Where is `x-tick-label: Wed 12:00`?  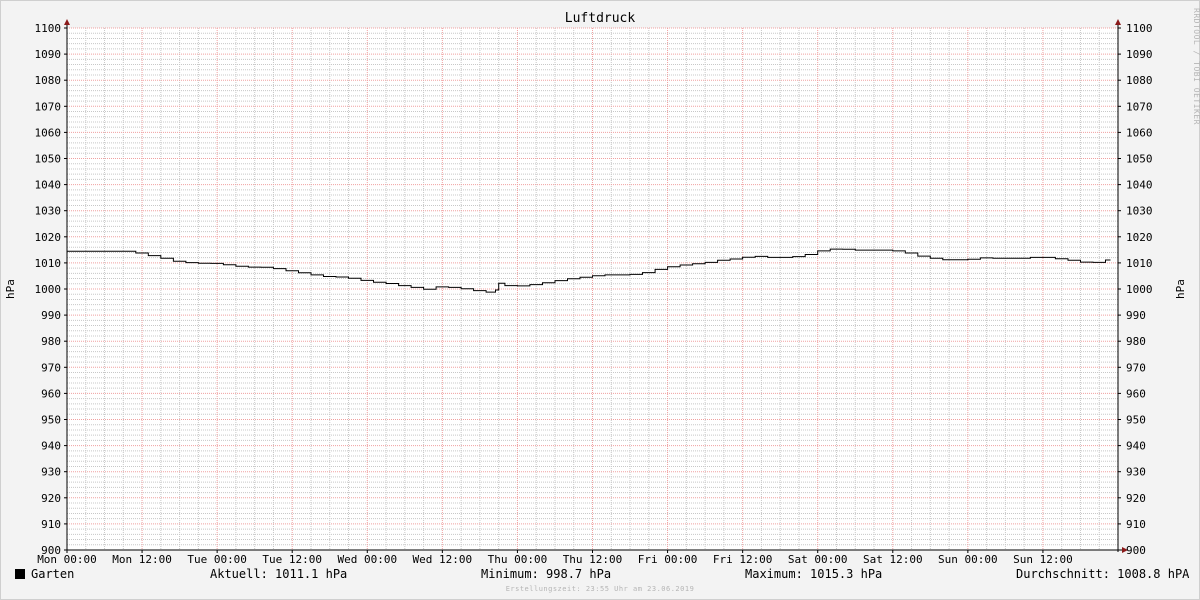
x-tick-label: Wed 12:00 is located at coordinates (443, 559).